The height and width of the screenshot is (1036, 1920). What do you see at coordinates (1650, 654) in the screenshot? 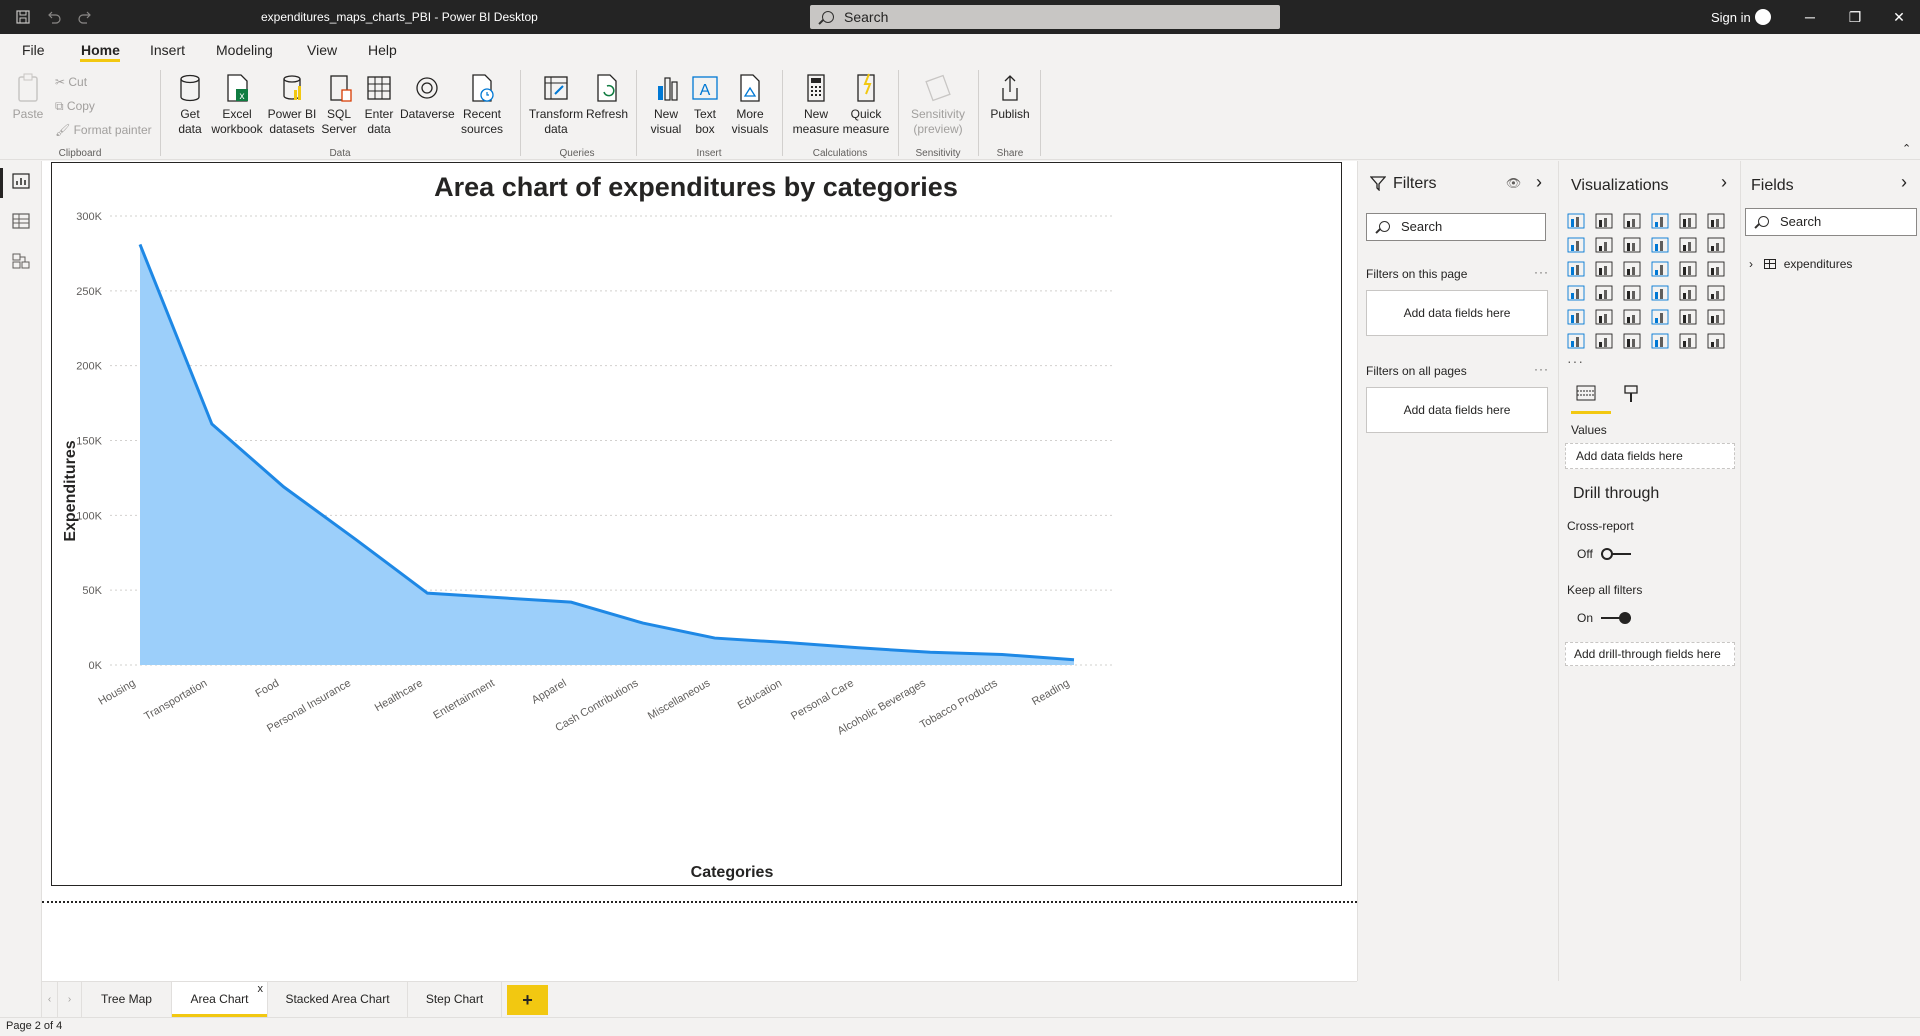
I see `drill-through-well: Add drill-through fields here` at bounding box center [1650, 654].